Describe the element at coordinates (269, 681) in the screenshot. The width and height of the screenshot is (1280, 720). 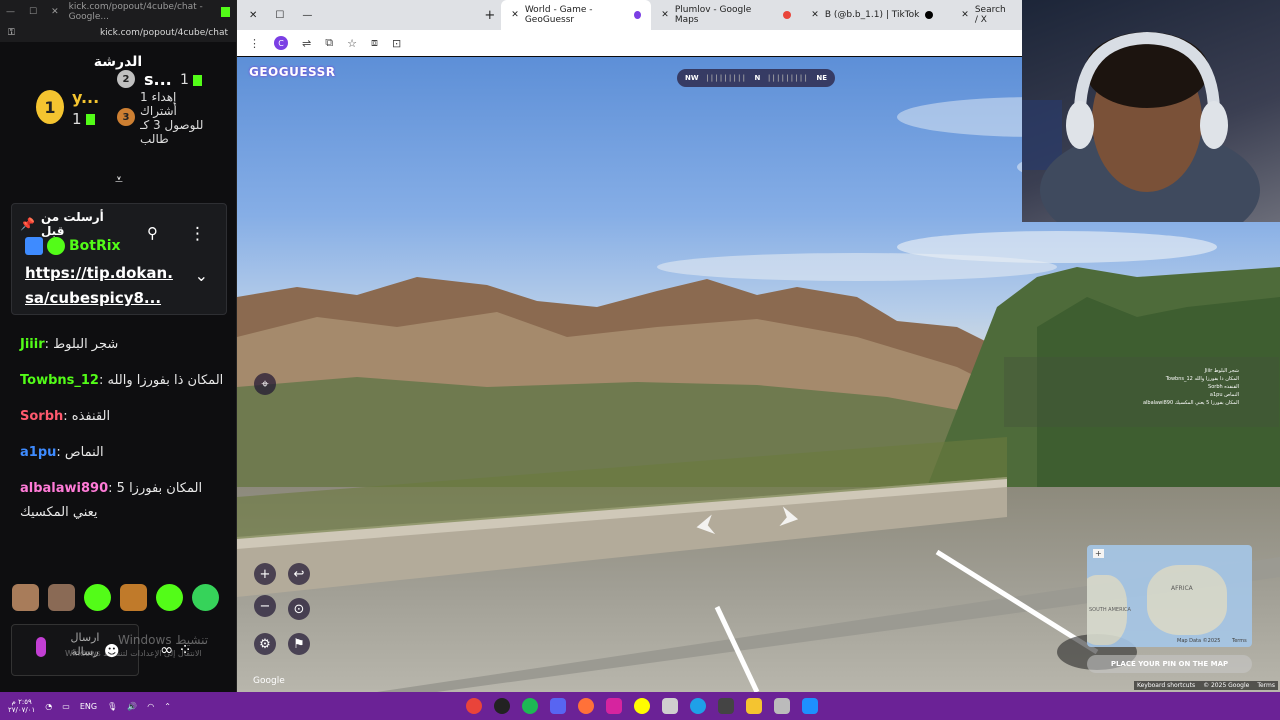
I see `google-watermark: Google` at that location.